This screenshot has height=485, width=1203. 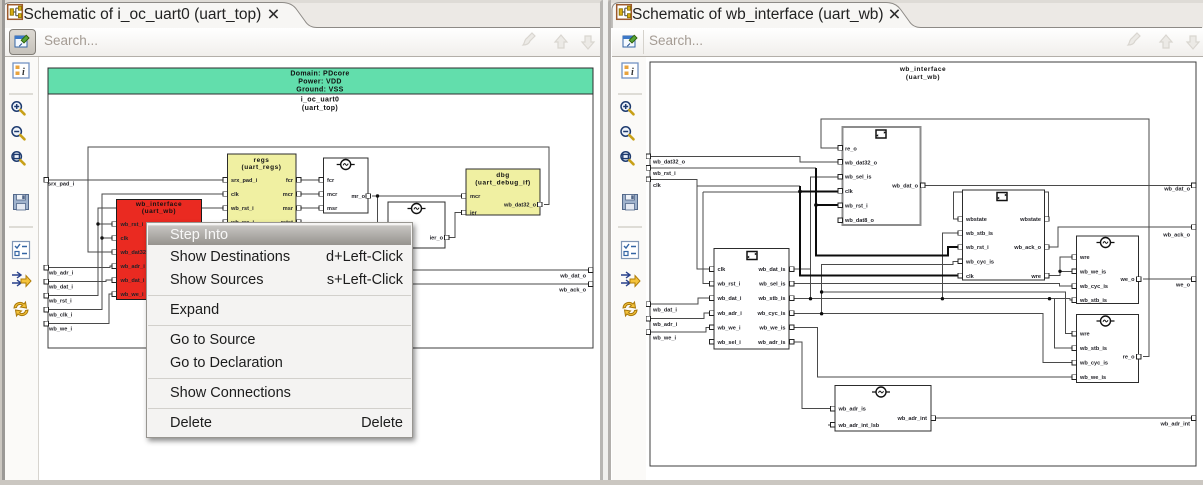 What do you see at coordinates (143, 14) in the screenshot?
I see `svg-text:Schematic of i_oc_uart0 (uart_: Schematic of i_oc_uart0 (uart_top)` at bounding box center [143, 14].